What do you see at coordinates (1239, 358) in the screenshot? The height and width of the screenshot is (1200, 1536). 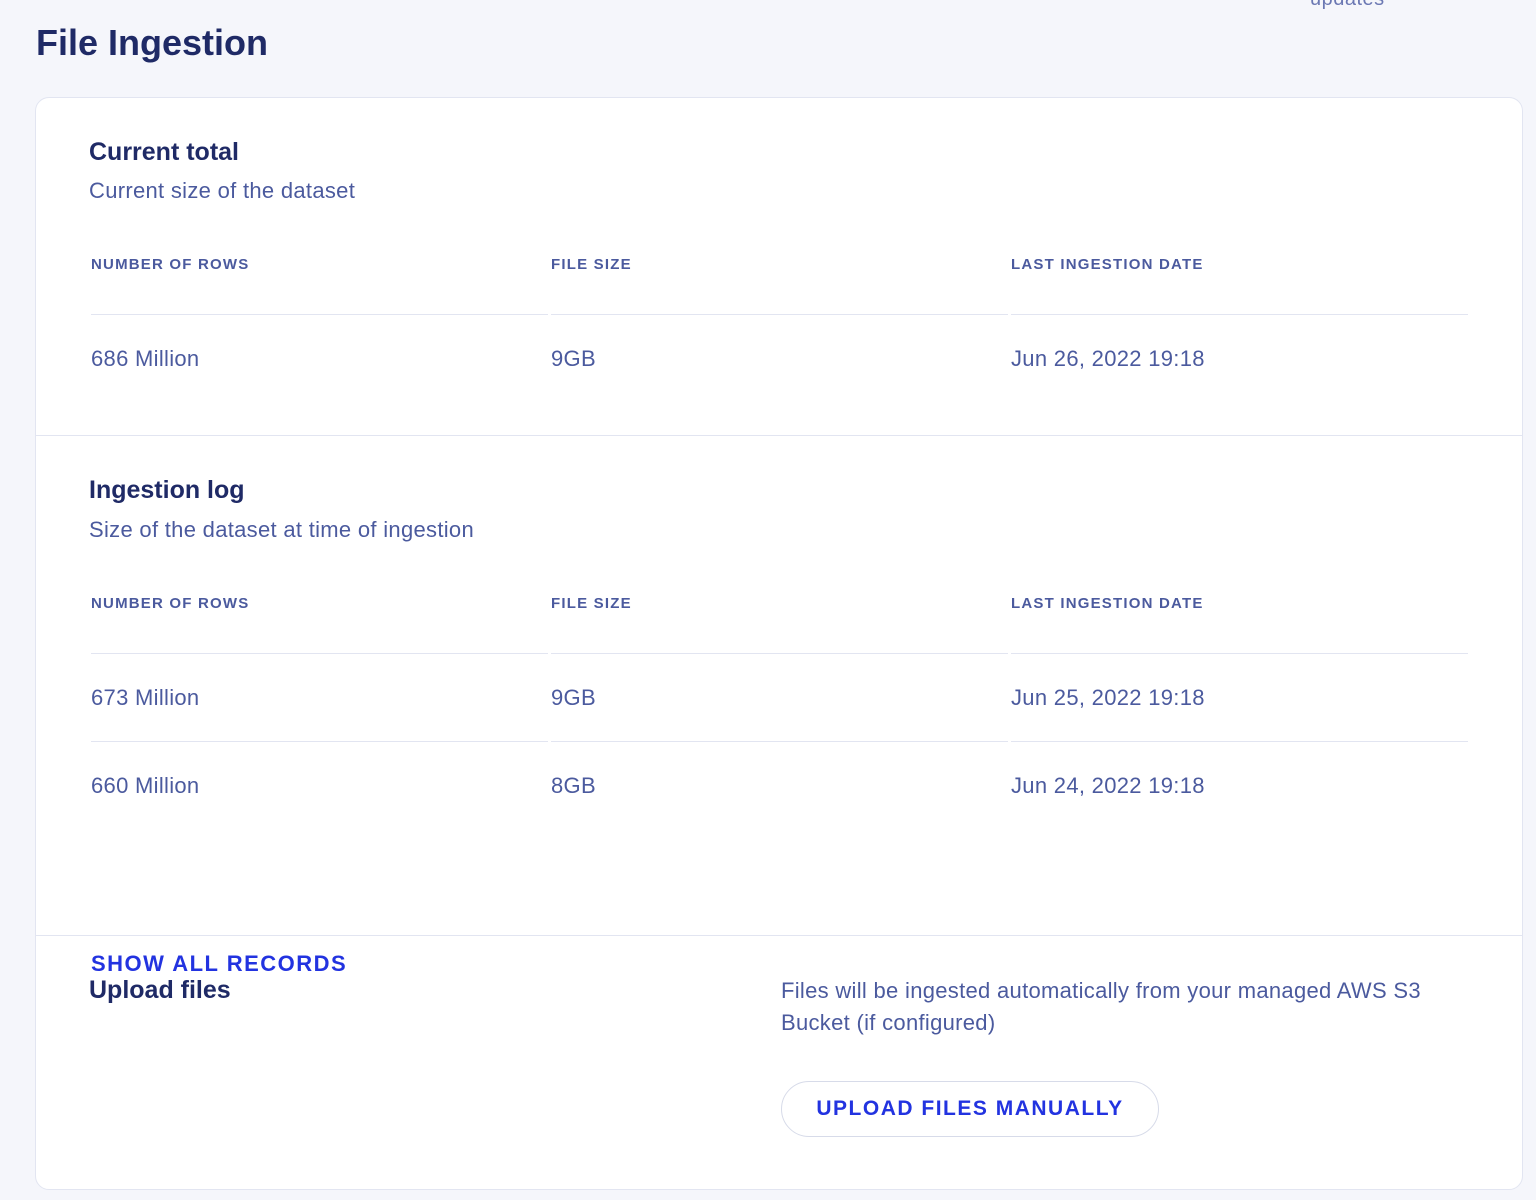 I see `cell-ingestion-date: Jun 26, 2022 19:18` at bounding box center [1239, 358].